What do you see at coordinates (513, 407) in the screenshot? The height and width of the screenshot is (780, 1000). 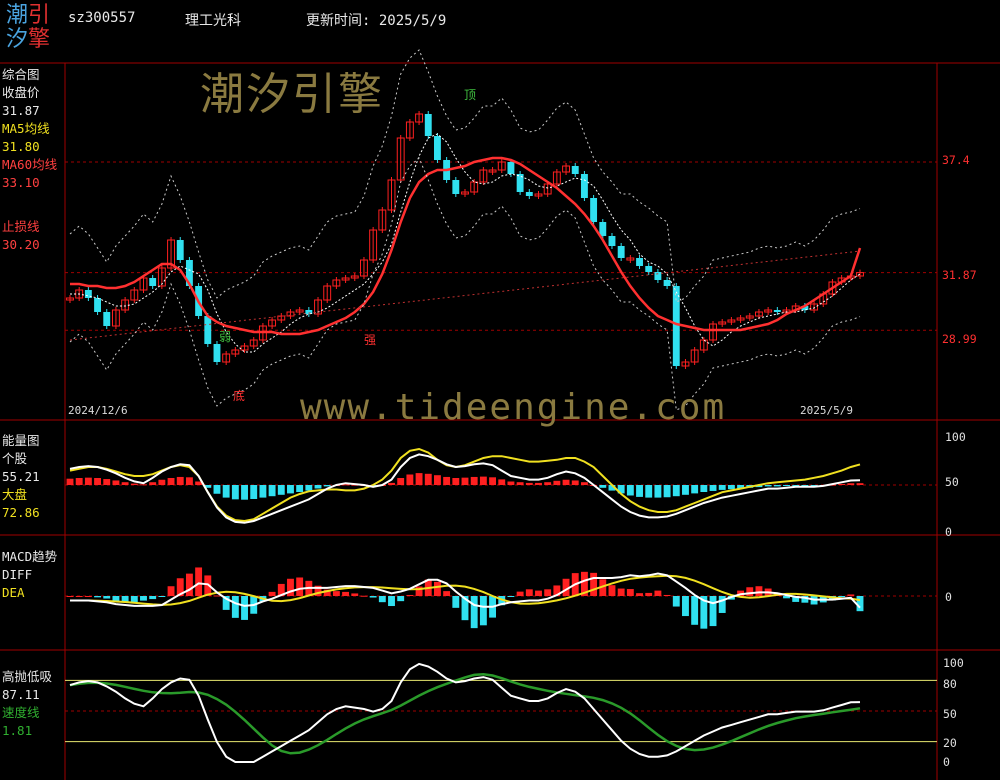 I see `watermark-url: www.tideengine.com` at bounding box center [513, 407].